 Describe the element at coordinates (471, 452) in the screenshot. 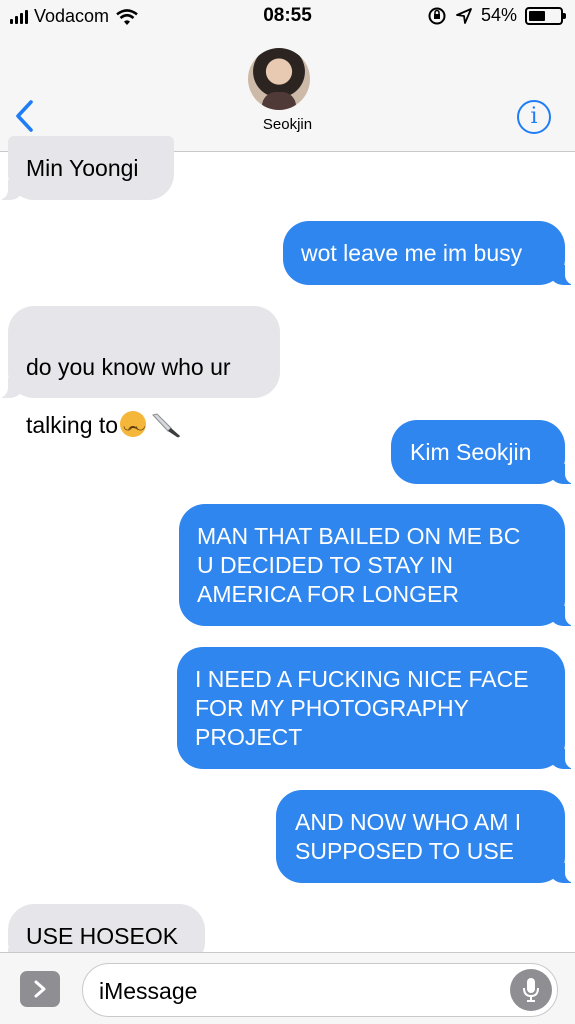

I see `message-text: Kim Seokjin` at that location.